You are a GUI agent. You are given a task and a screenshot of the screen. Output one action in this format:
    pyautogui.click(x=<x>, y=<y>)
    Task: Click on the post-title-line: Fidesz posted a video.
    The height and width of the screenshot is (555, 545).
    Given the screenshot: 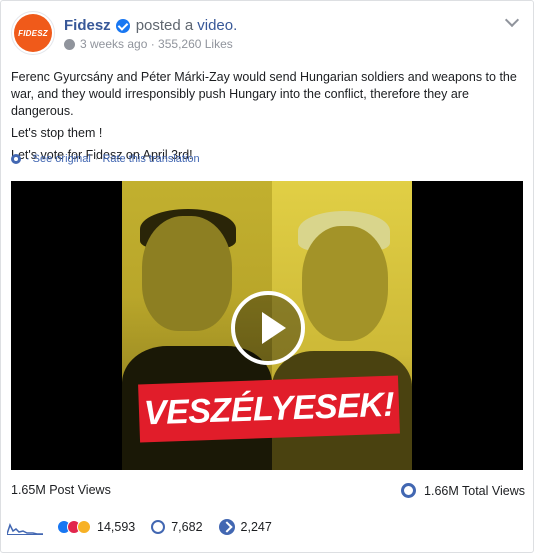 What is the action you would take?
    pyautogui.click(x=150, y=25)
    